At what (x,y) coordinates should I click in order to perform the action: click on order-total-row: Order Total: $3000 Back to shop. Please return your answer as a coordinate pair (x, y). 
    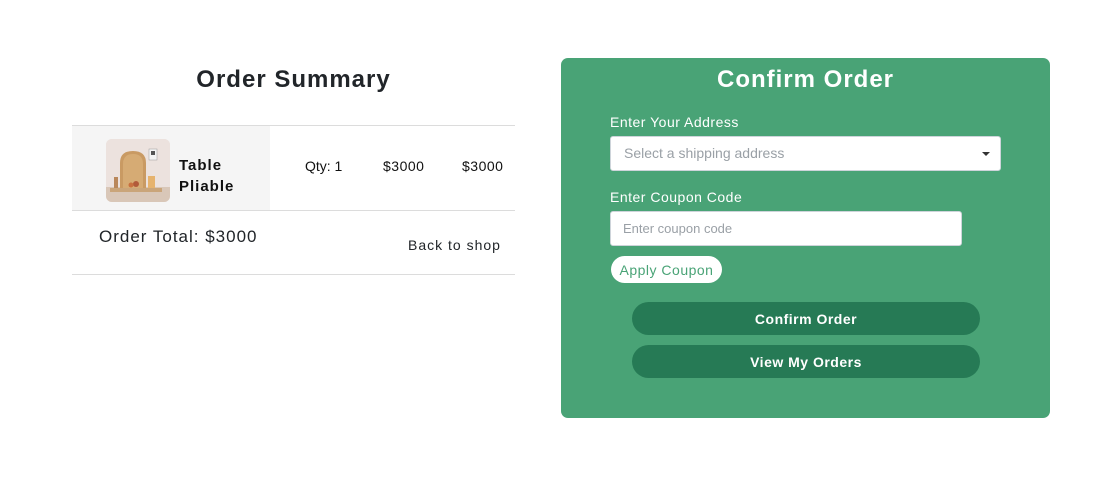
    Looking at the image, I should click on (293, 243).